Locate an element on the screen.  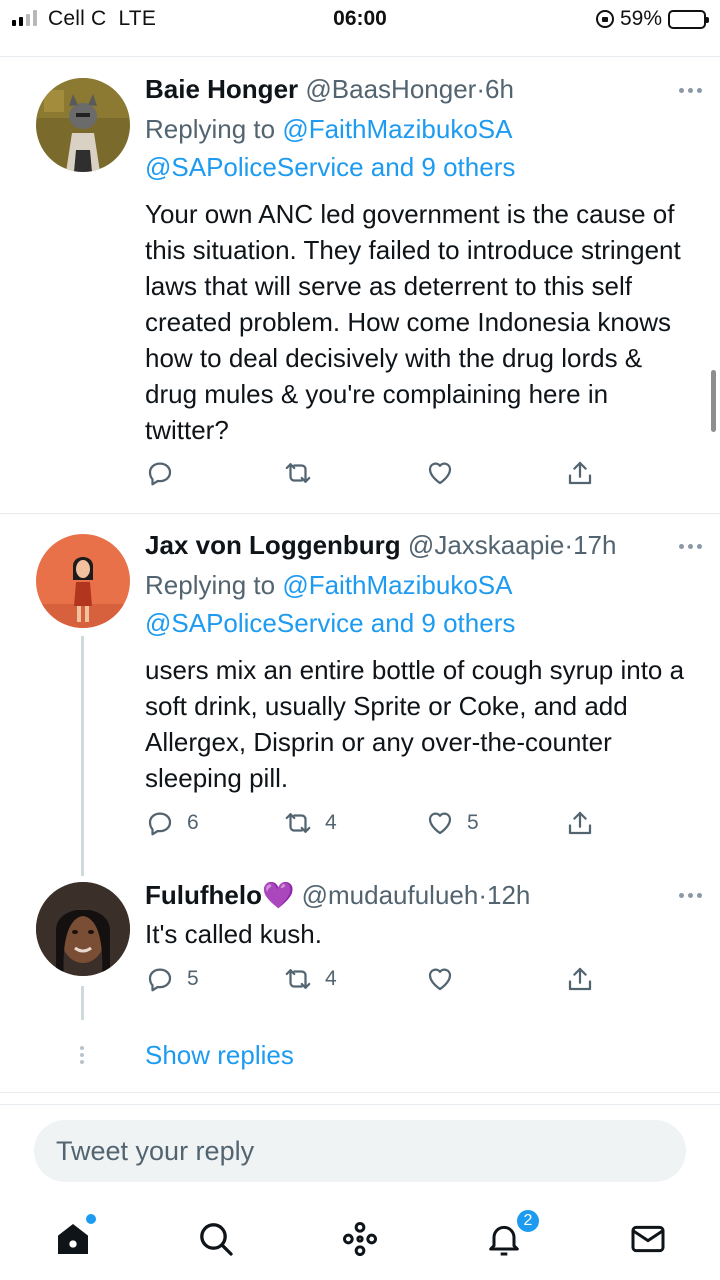
nav-messages is located at coordinates (648, 1239).